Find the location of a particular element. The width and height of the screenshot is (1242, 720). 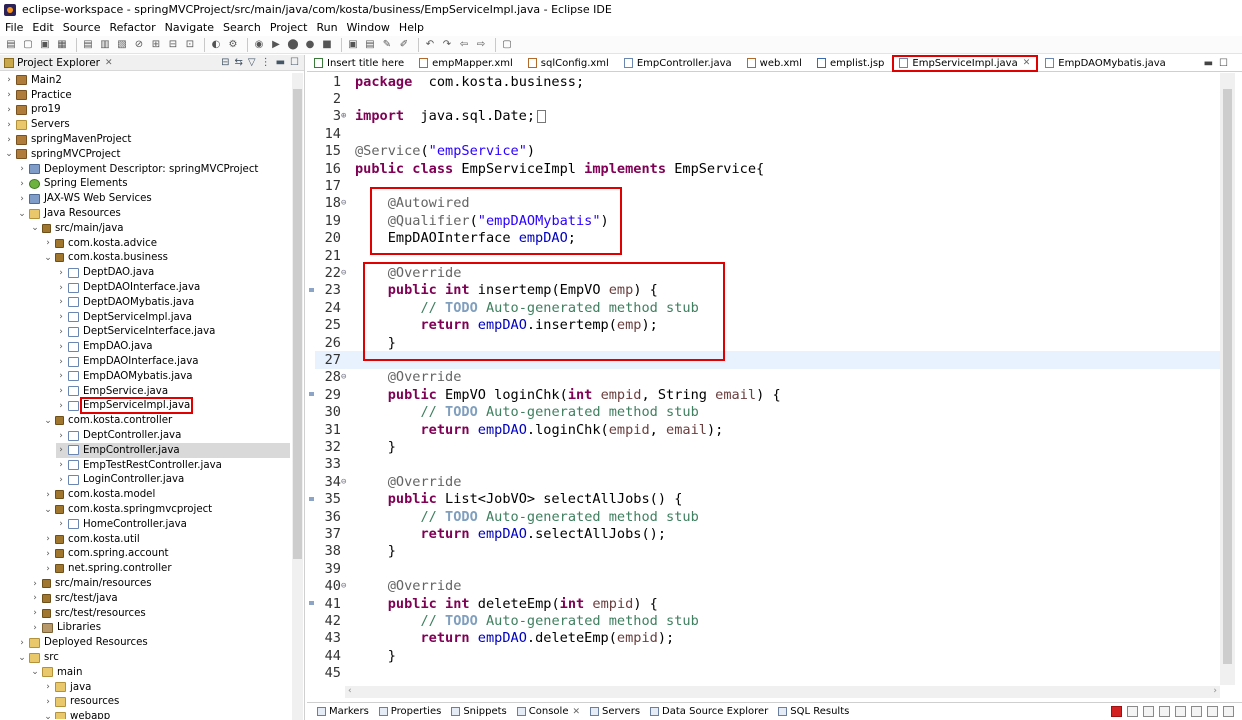

collapsed-imports-icon is located at coordinates (542, 116).